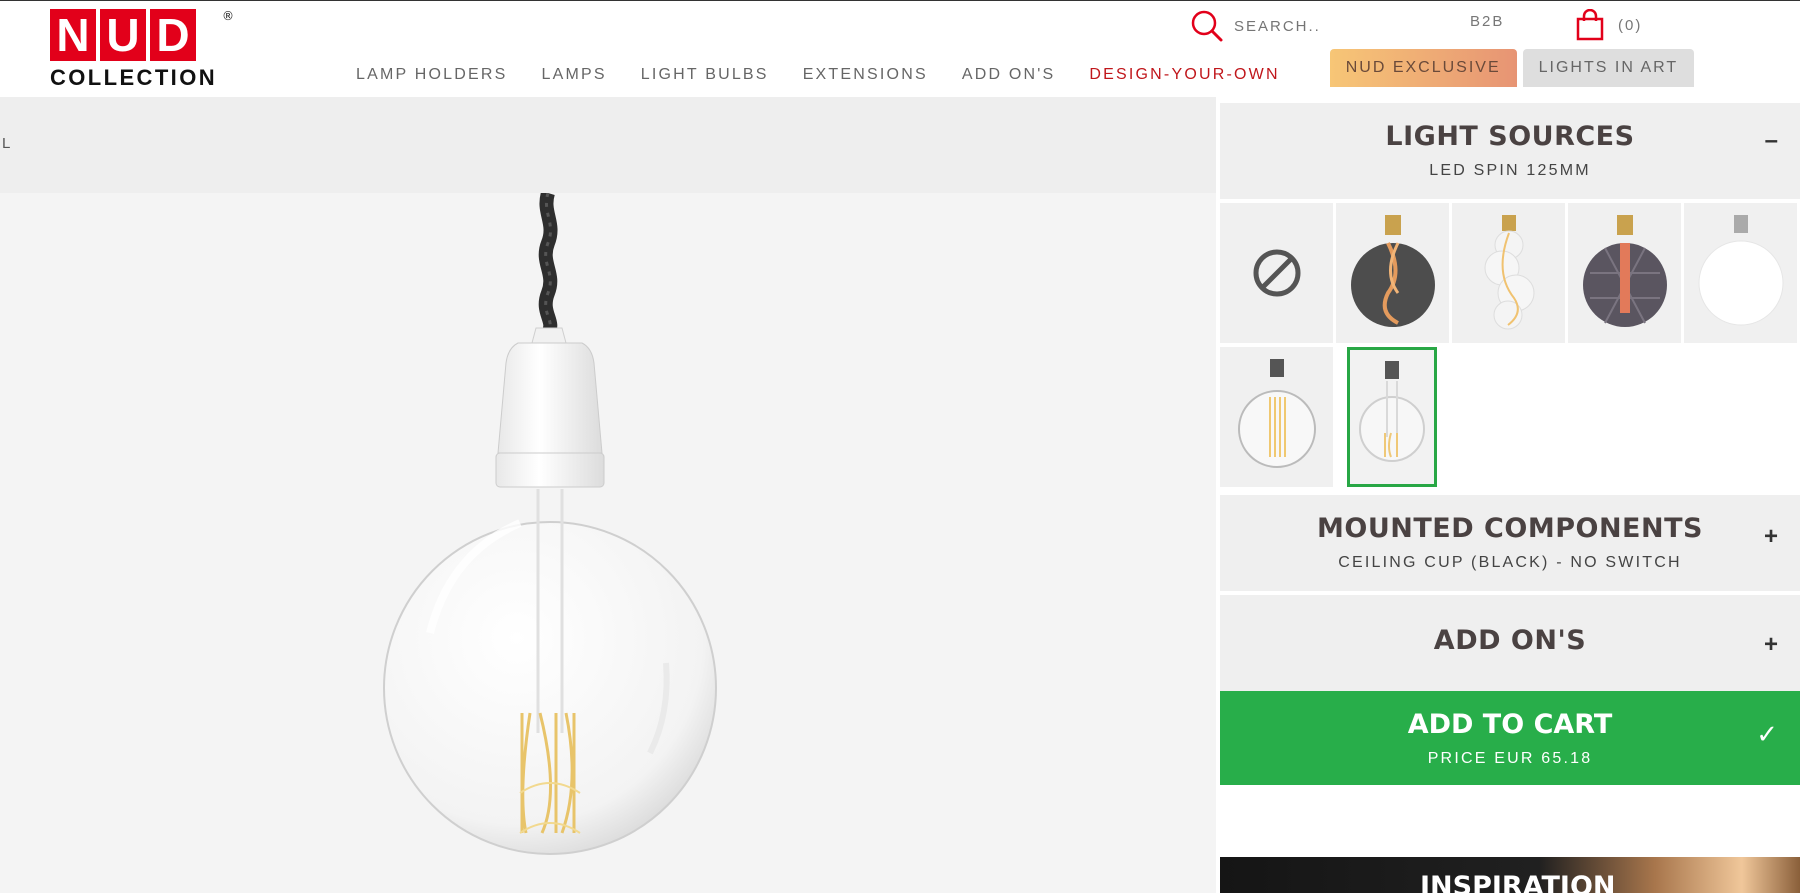 This screenshot has width=1800, height=893. I want to click on search-input, so click(1334, 26).